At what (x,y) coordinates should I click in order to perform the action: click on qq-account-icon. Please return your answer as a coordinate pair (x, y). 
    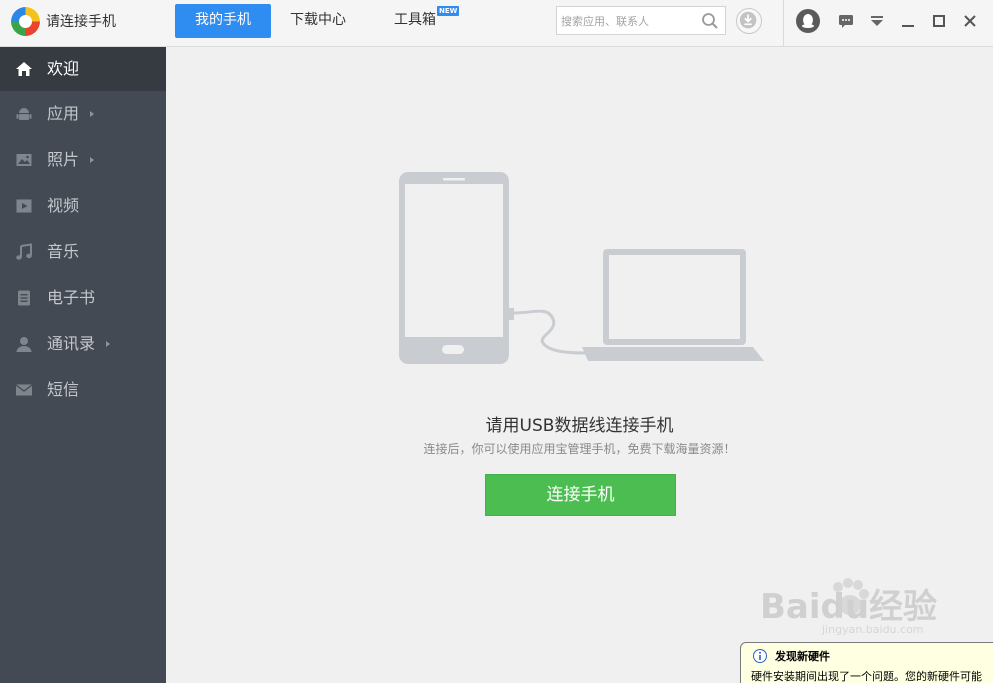
    Looking at the image, I should click on (808, 21).